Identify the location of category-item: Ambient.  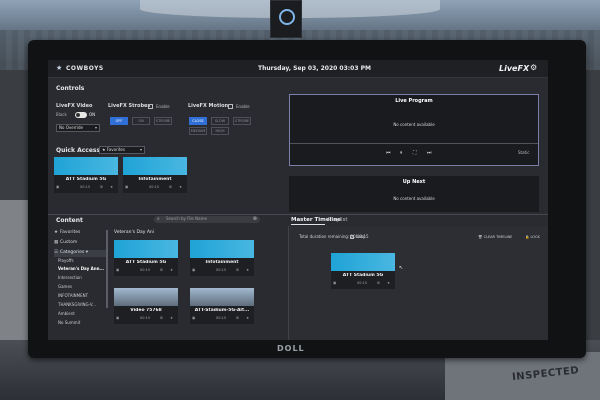
(66, 314).